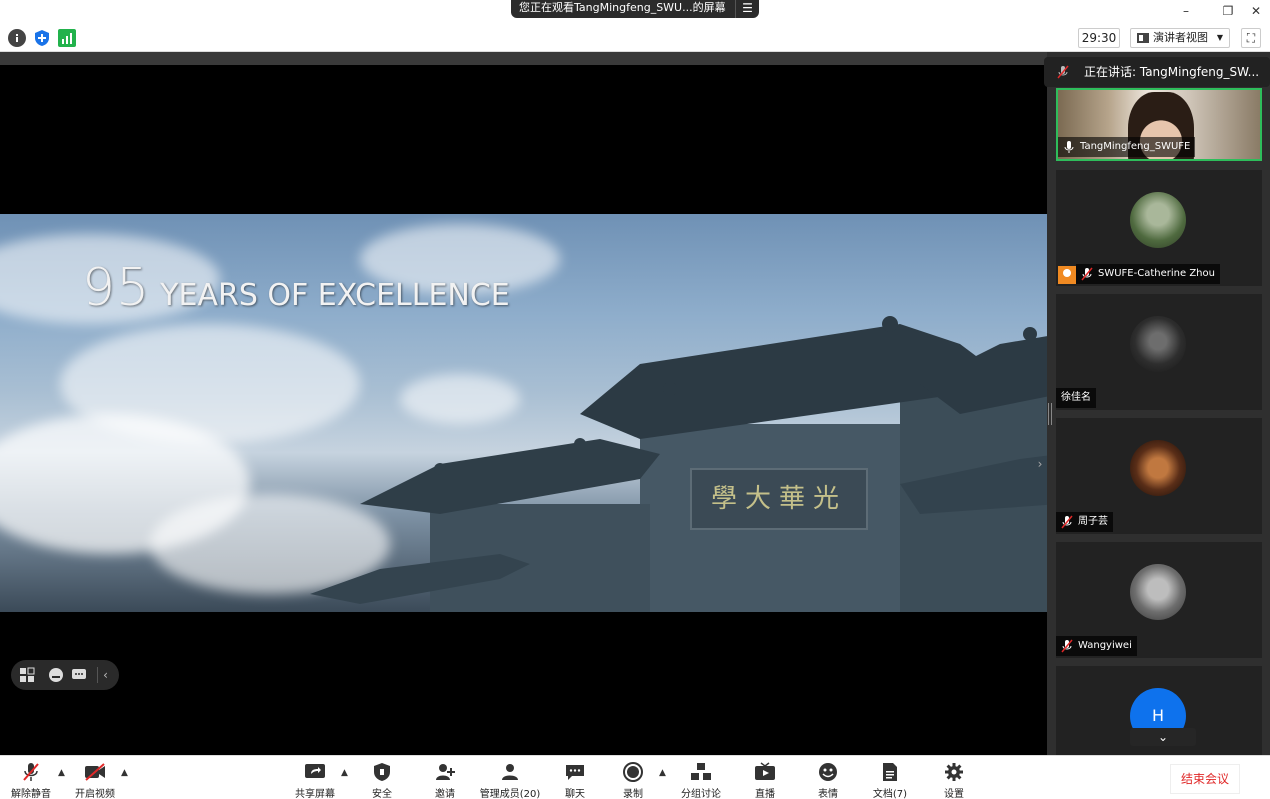  What do you see at coordinates (635, 38) in the screenshot?
I see `meeting-info-bar: 29:30 演讲者视图 ▼ ⛶` at bounding box center [635, 38].